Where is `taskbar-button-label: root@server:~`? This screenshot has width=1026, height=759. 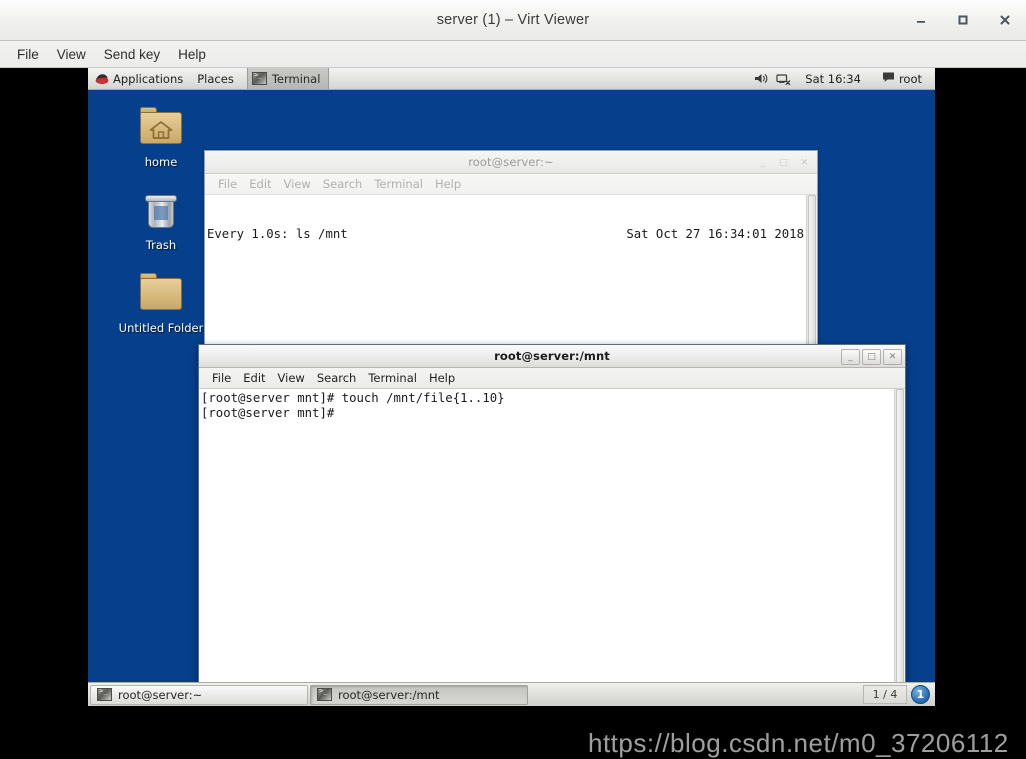 taskbar-button-label: root@server:~ is located at coordinates (160, 694).